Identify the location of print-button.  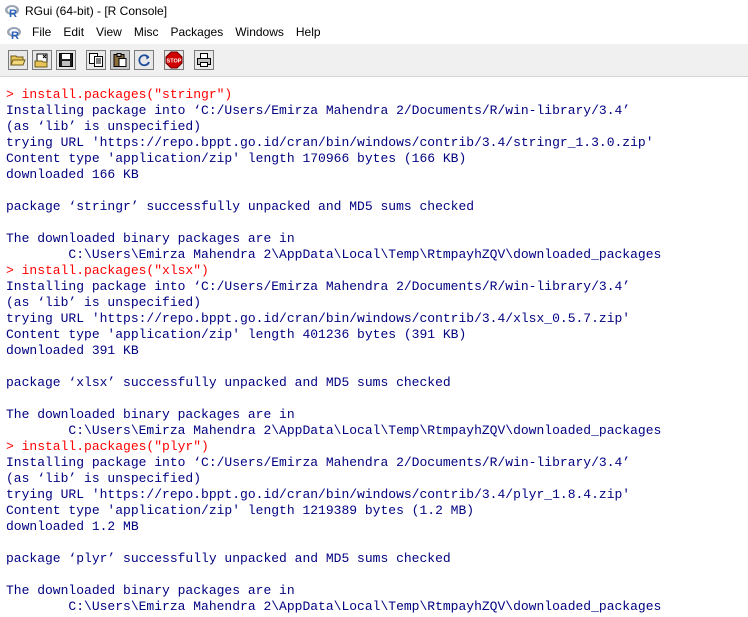
(204, 60).